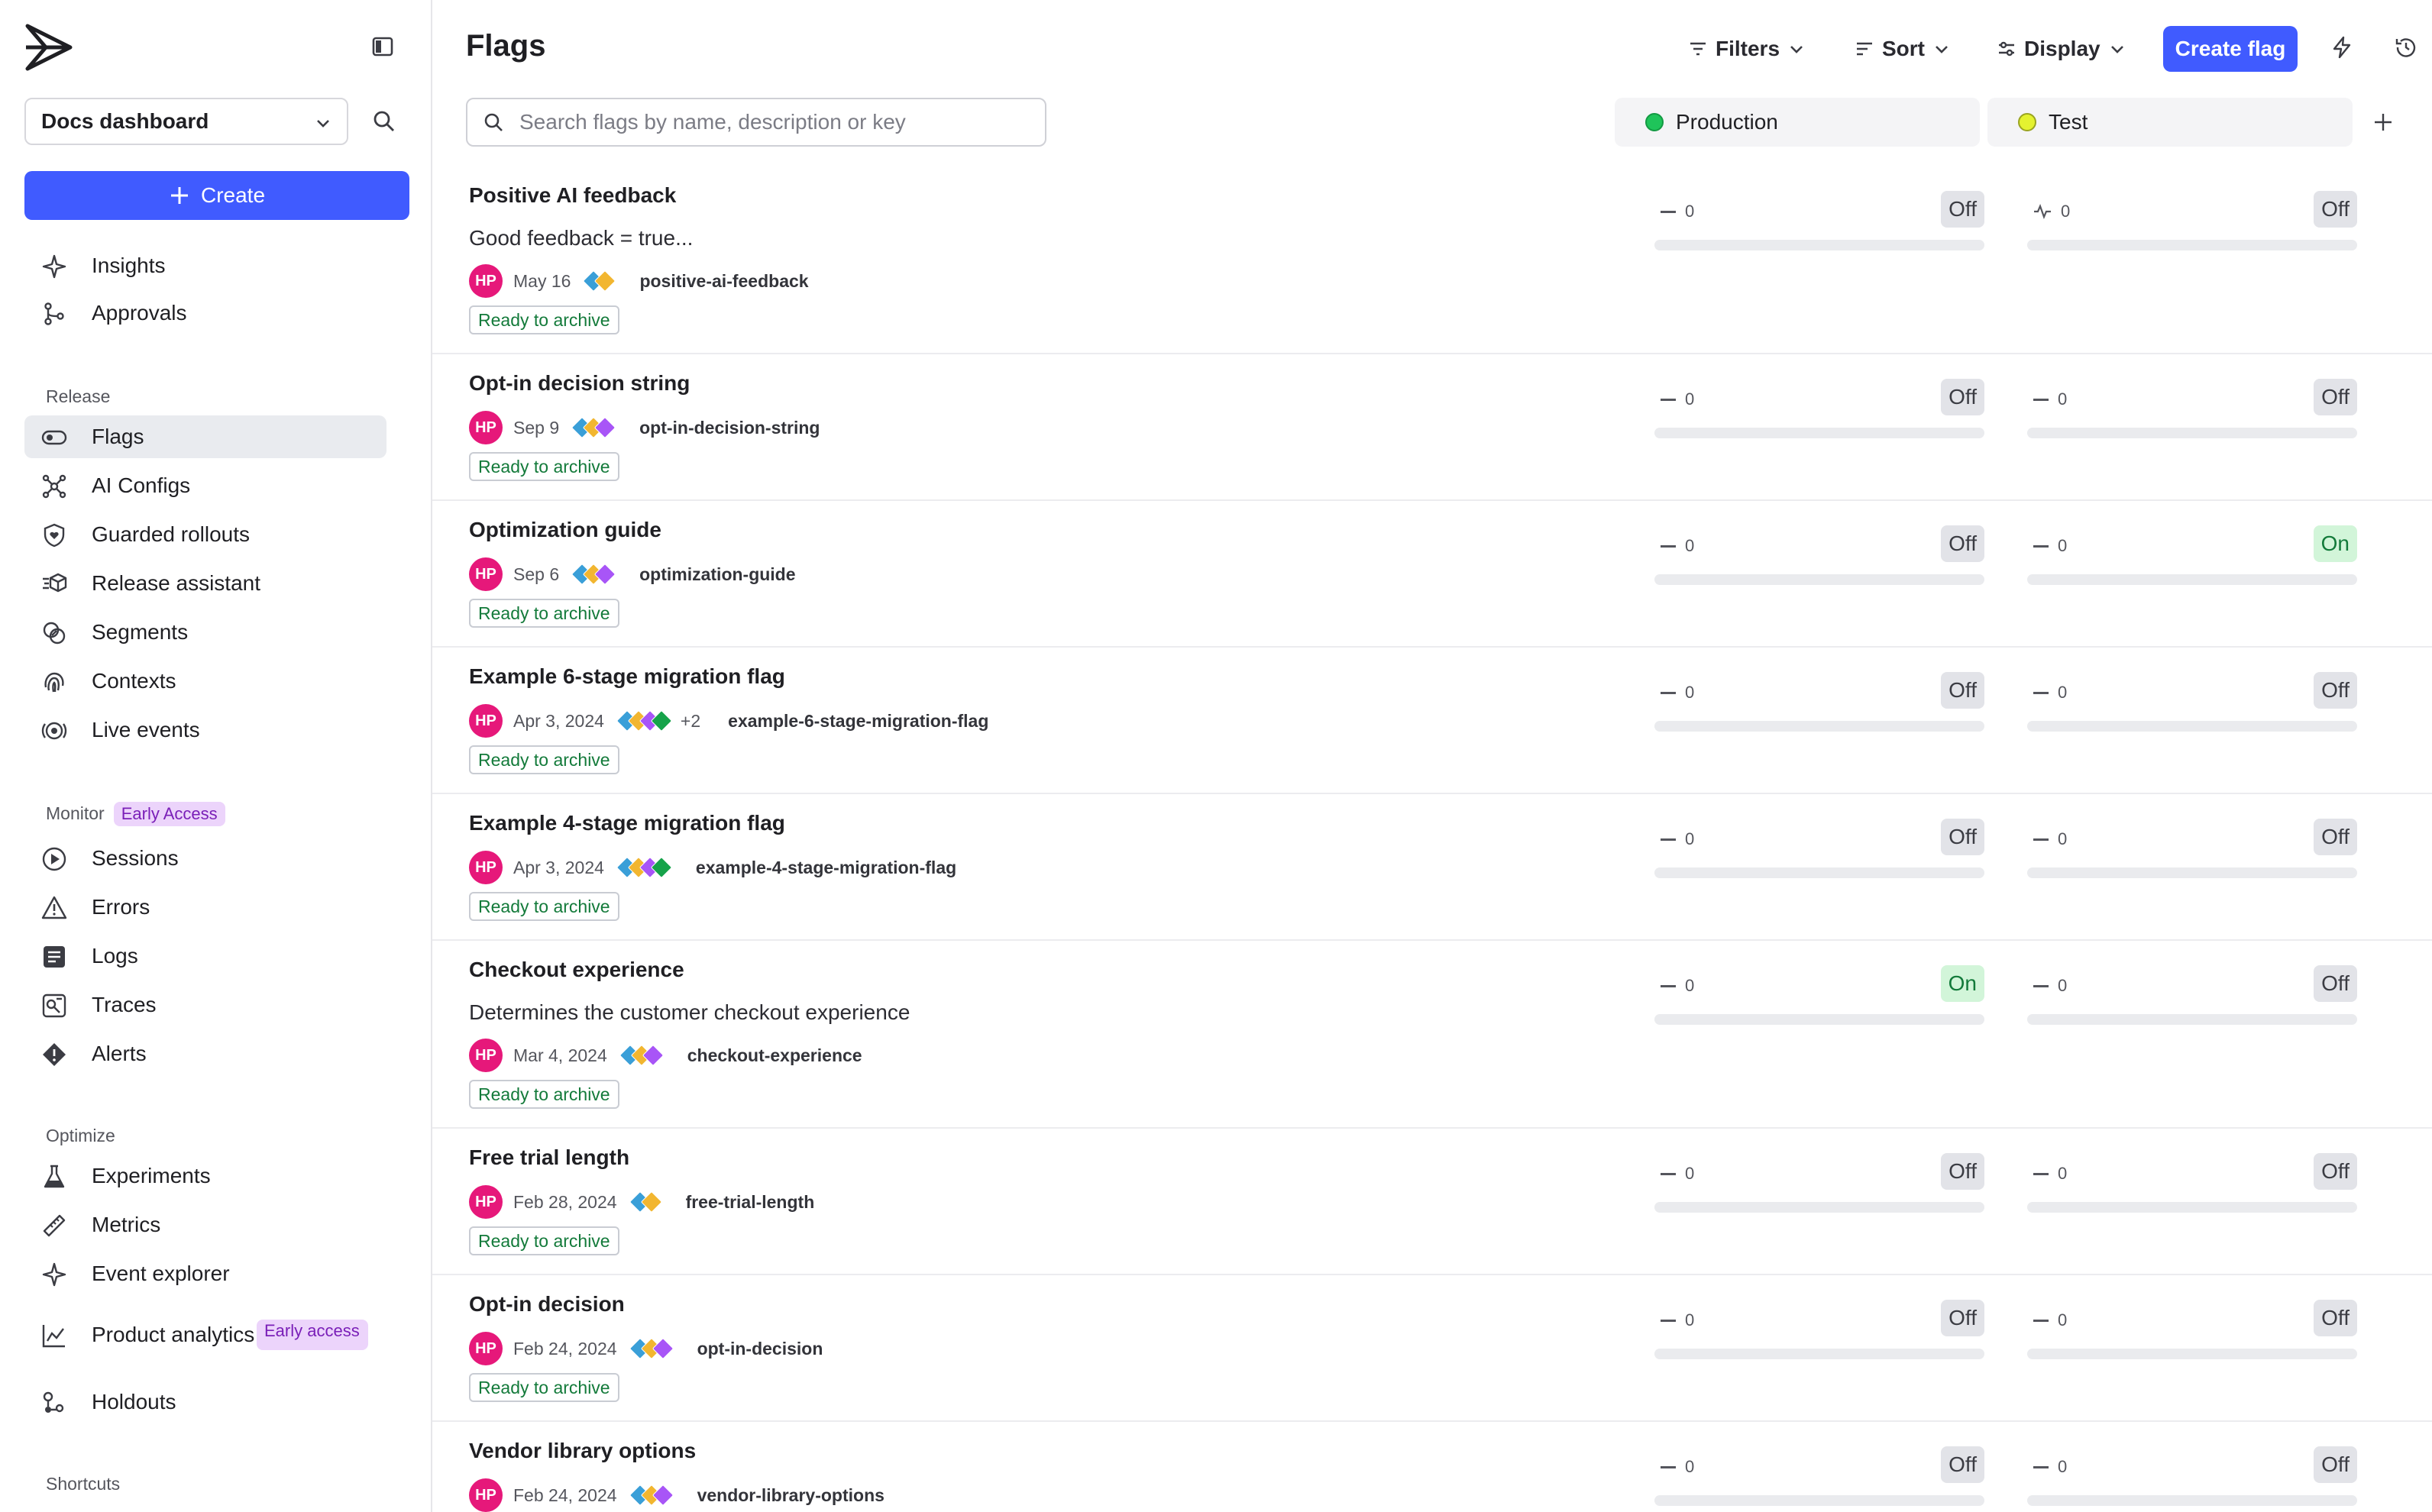  Describe the element at coordinates (536, 574) in the screenshot. I see `flag-date: Sep 6` at that location.